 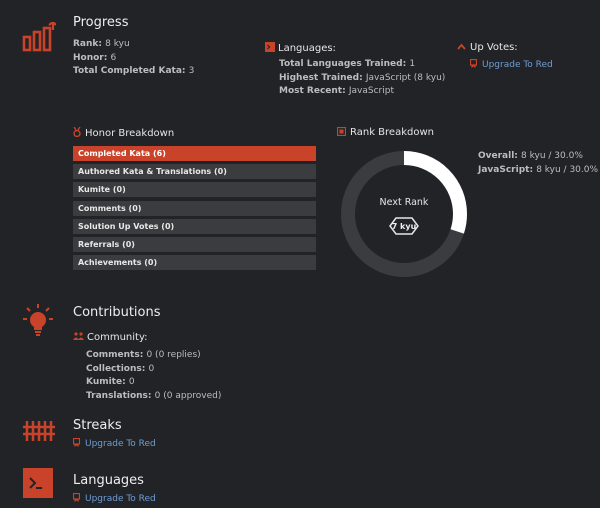 I want to click on community-label: Community:, so click(x=117, y=337).